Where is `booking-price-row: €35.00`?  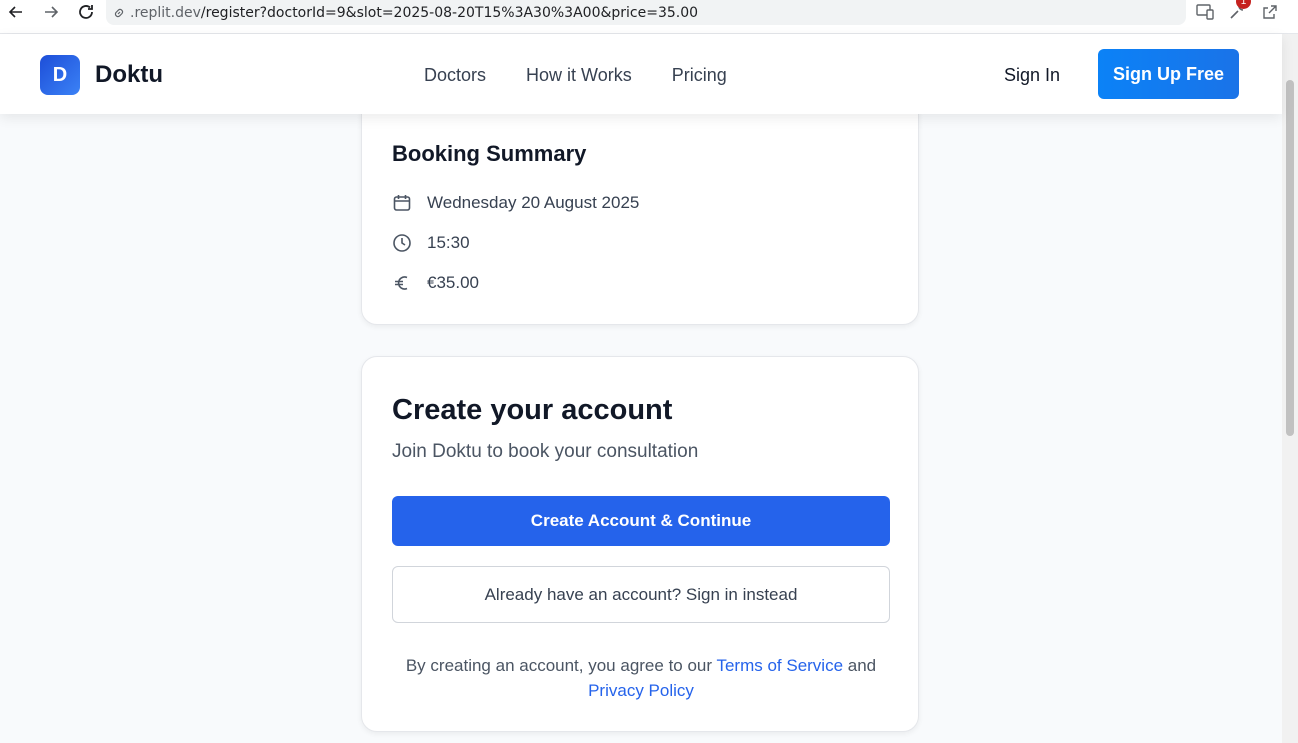 booking-price-row: €35.00 is located at coordinates (435, 283).